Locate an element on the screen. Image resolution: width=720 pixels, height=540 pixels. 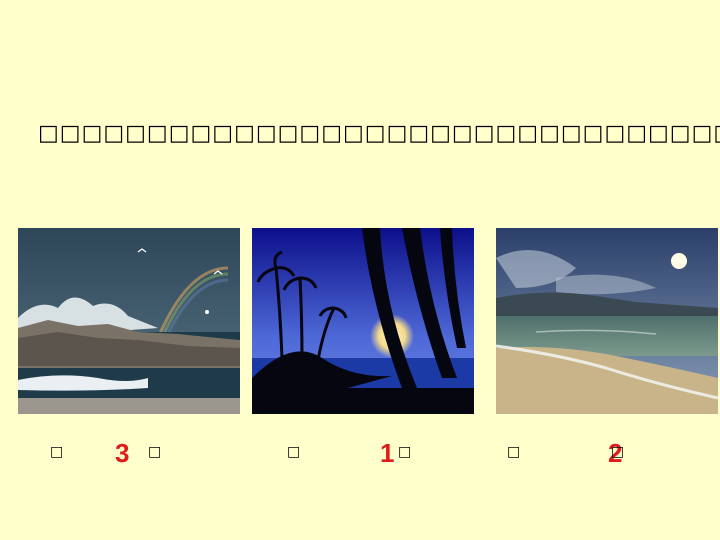
picture-beach-moon is located at coordinates (607, 321).